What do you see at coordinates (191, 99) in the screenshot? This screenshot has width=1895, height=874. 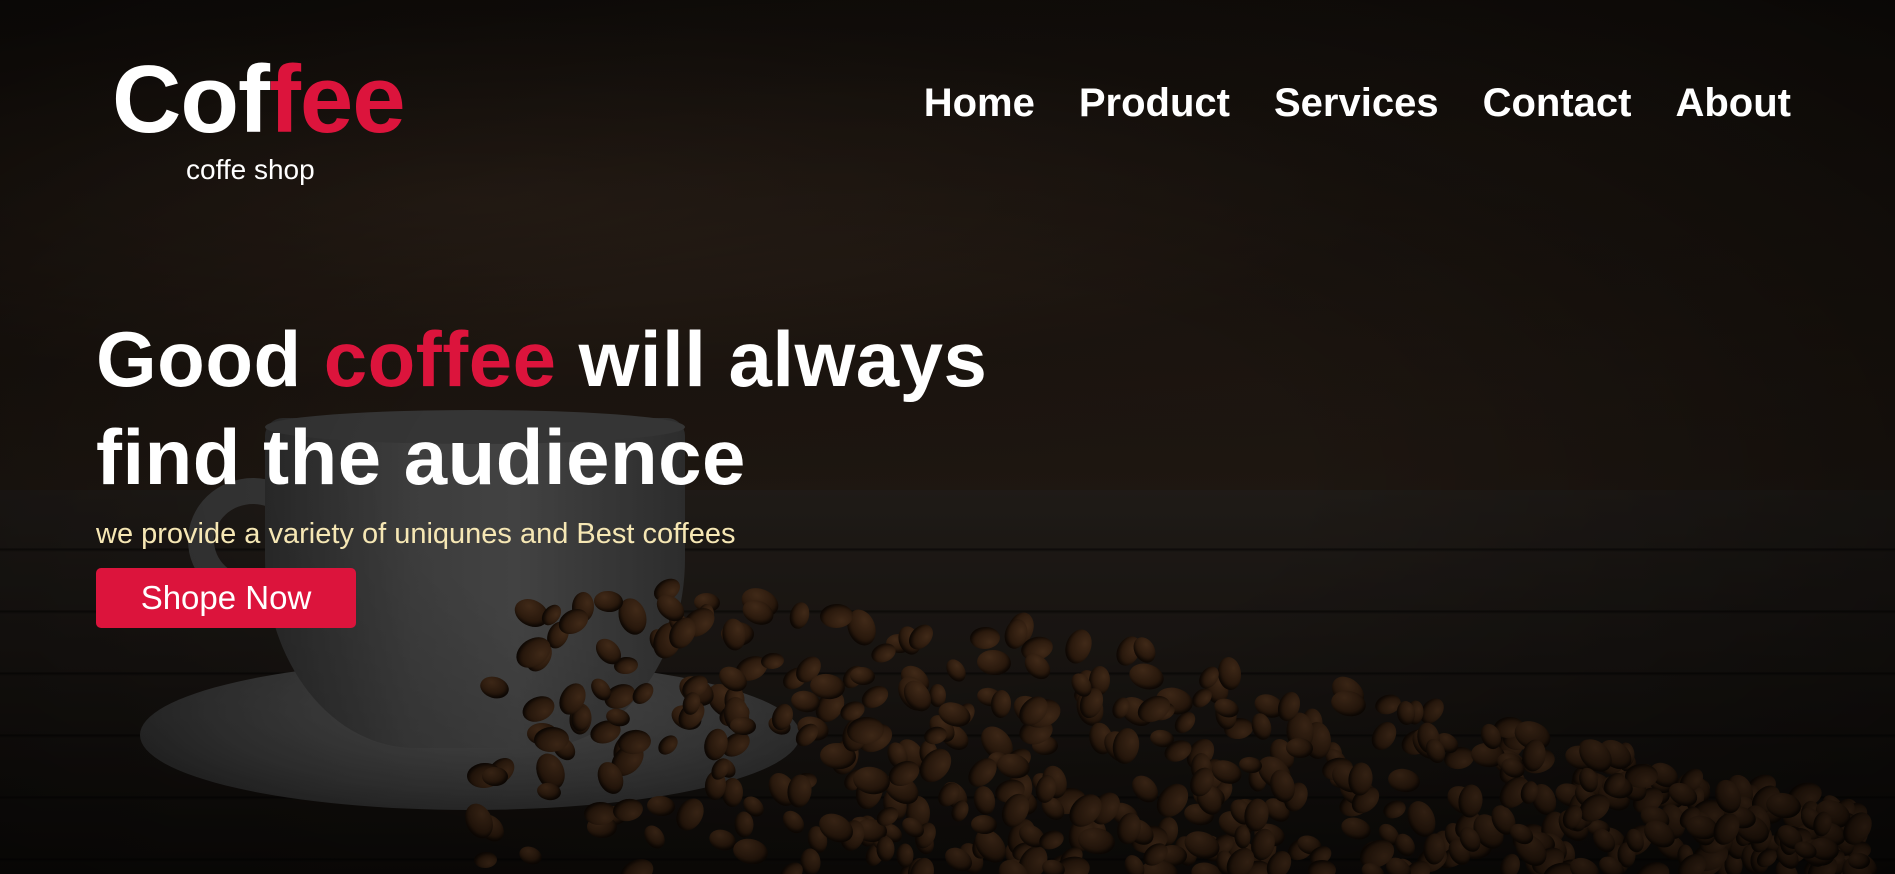 I see `logo-title-start: Cof` at bounding box center [191, 99].